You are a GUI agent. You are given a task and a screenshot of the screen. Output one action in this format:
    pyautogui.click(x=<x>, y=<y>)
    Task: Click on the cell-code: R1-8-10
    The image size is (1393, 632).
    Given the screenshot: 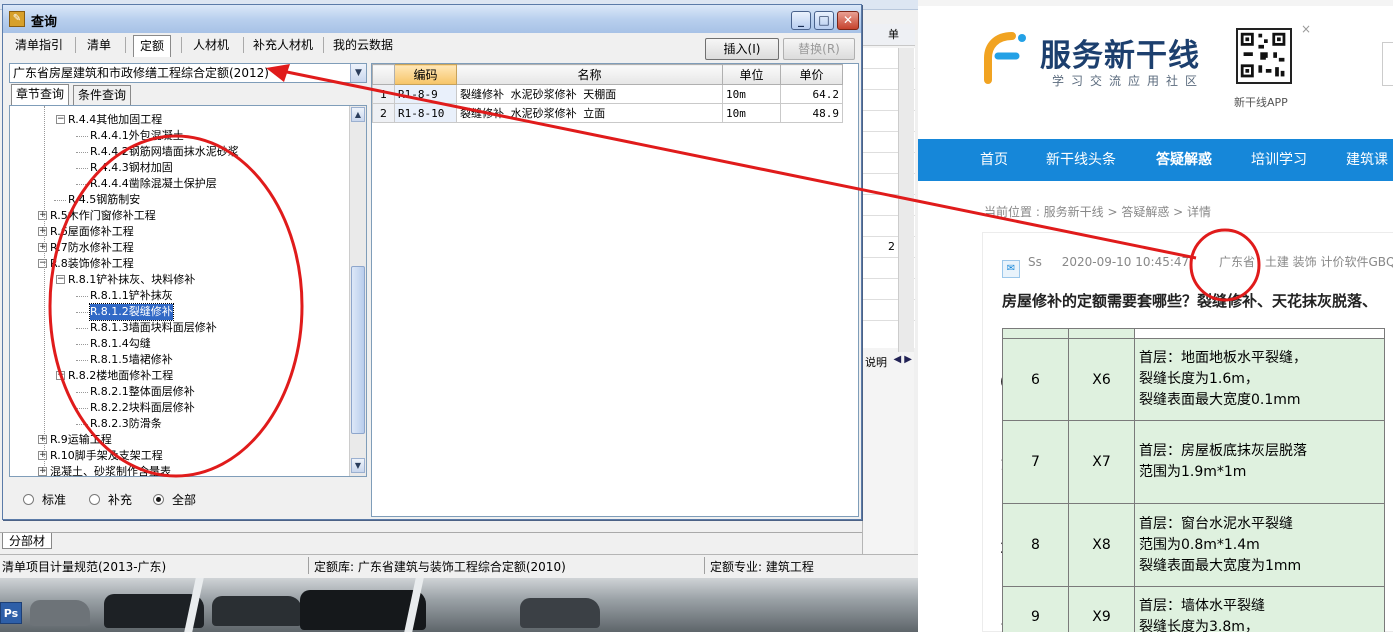 What is the action you would take?
    pyautogui.click(x=425, y=113)
    